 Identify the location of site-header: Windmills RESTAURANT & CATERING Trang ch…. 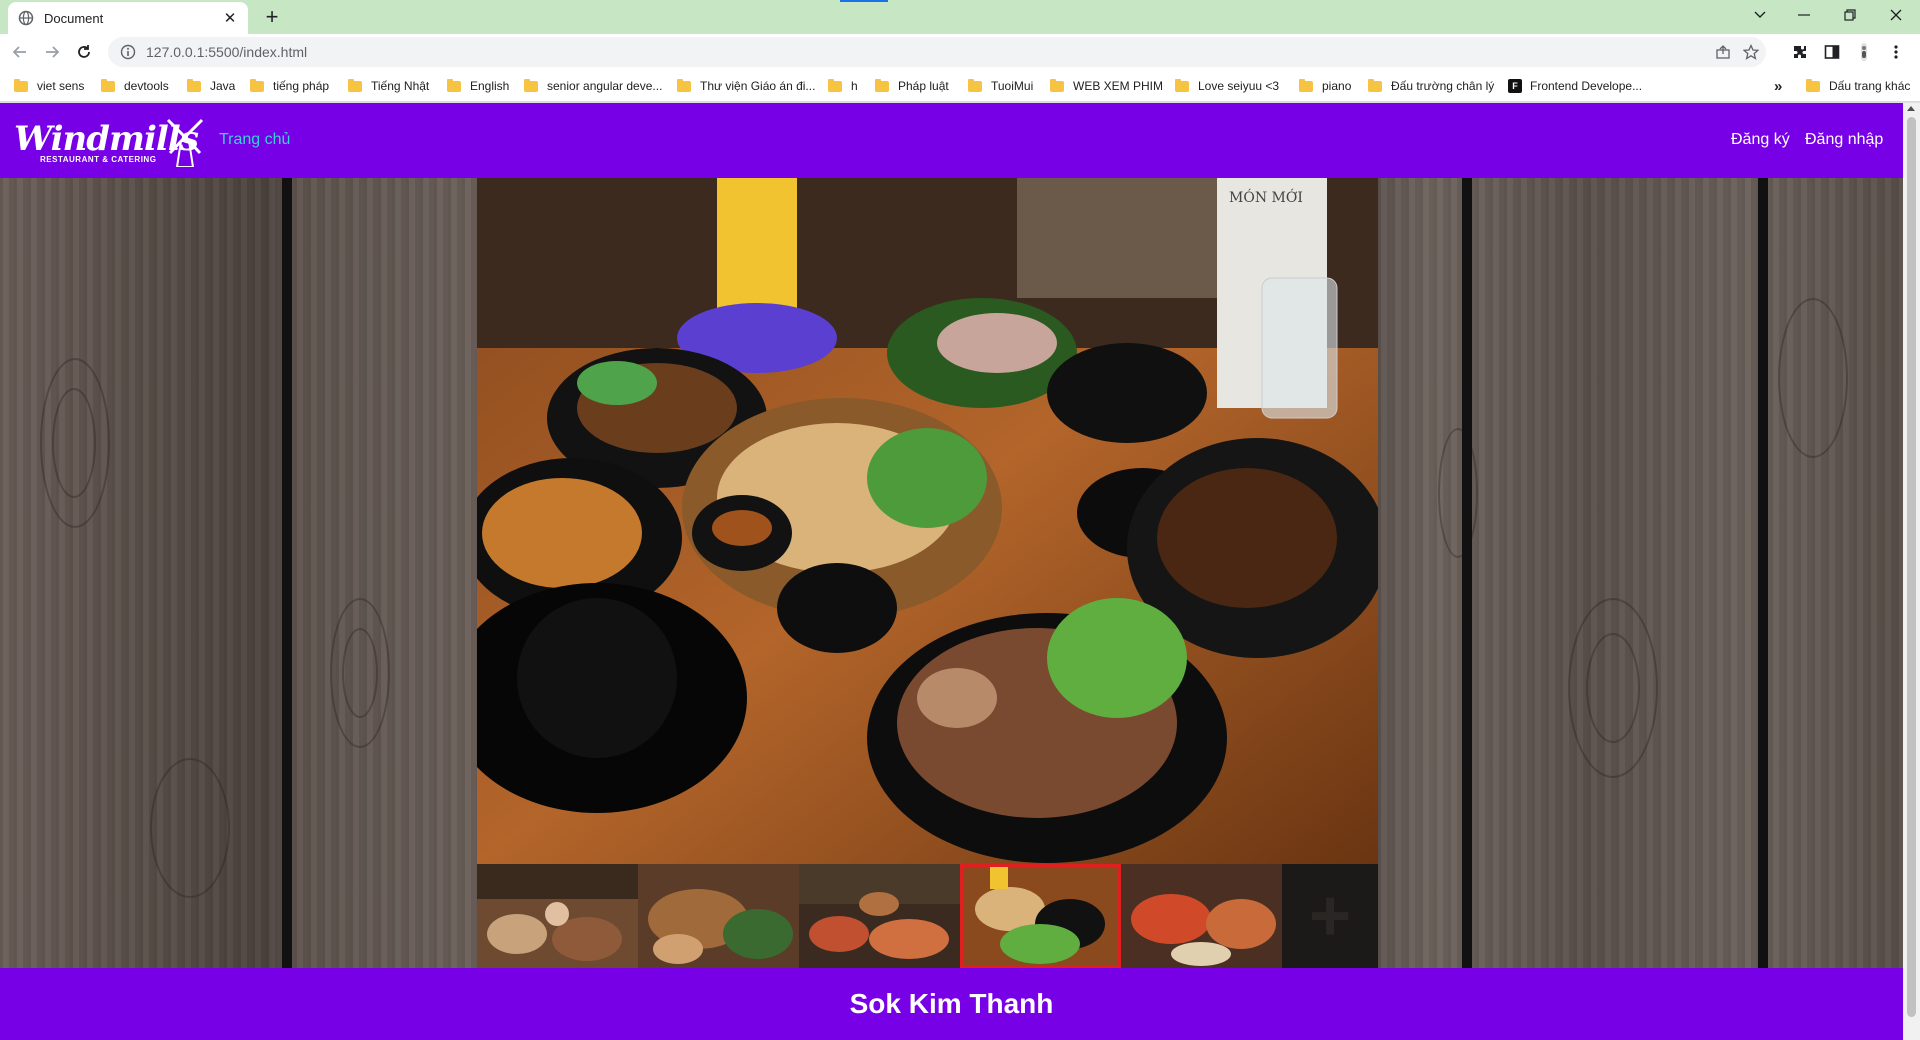
(951, 140).